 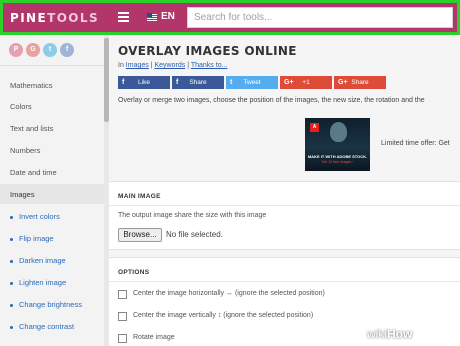 What do you see at coordinates (21, 106) in the screenshot?
I see `sidebar-item-colors: Colors` at bounding box center [21, 106].